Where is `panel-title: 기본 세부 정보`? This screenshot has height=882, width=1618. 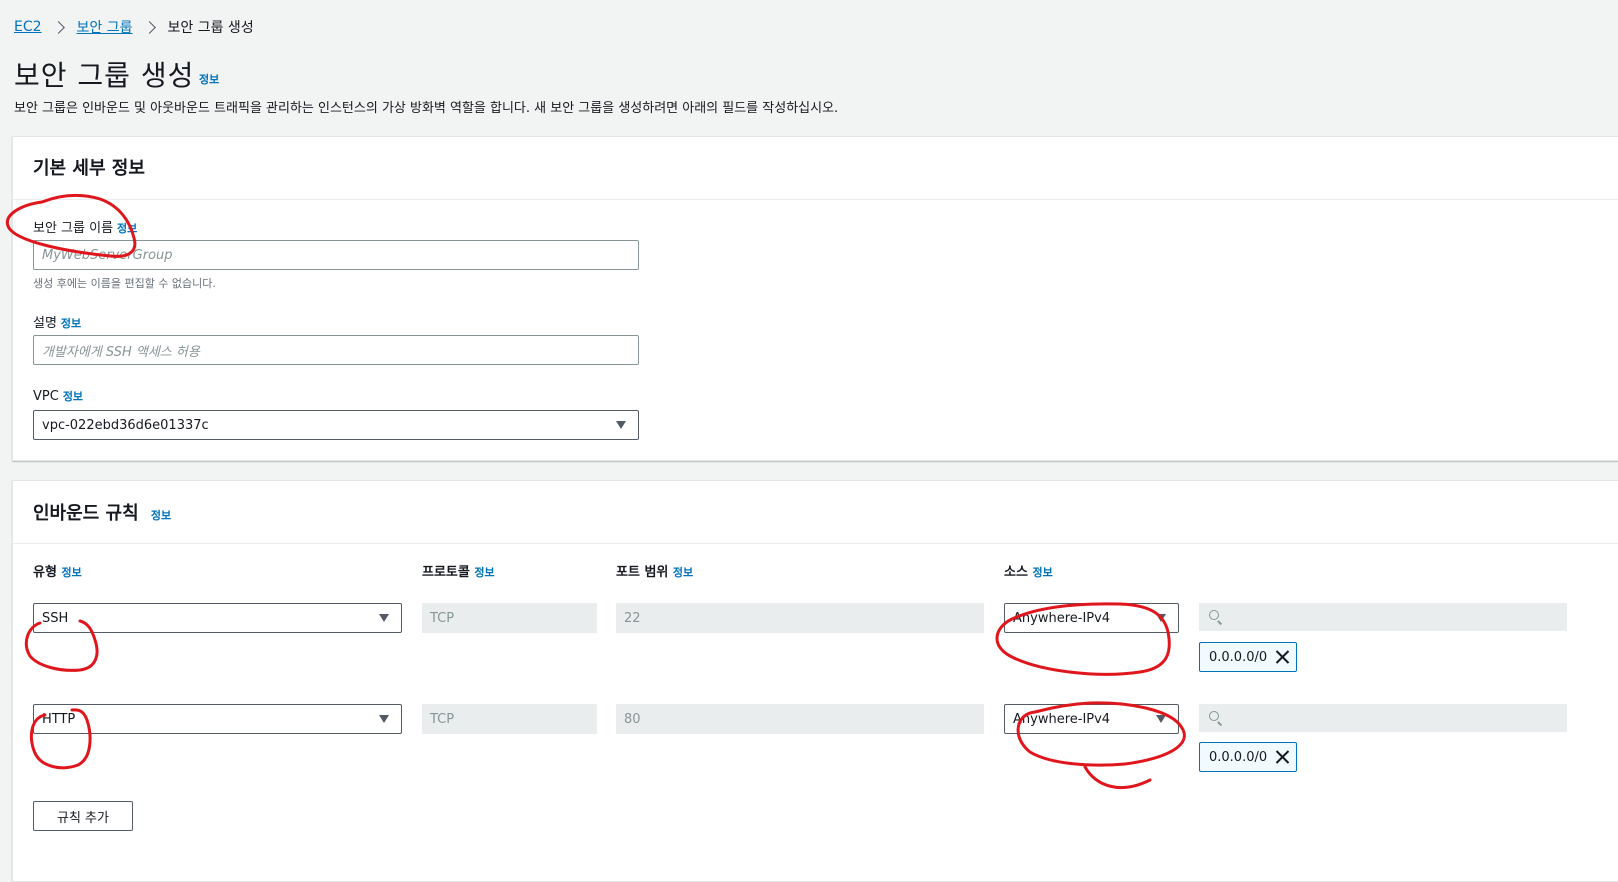
panel-title: 기본 세부 정보 is located at coordinates (89, 168).